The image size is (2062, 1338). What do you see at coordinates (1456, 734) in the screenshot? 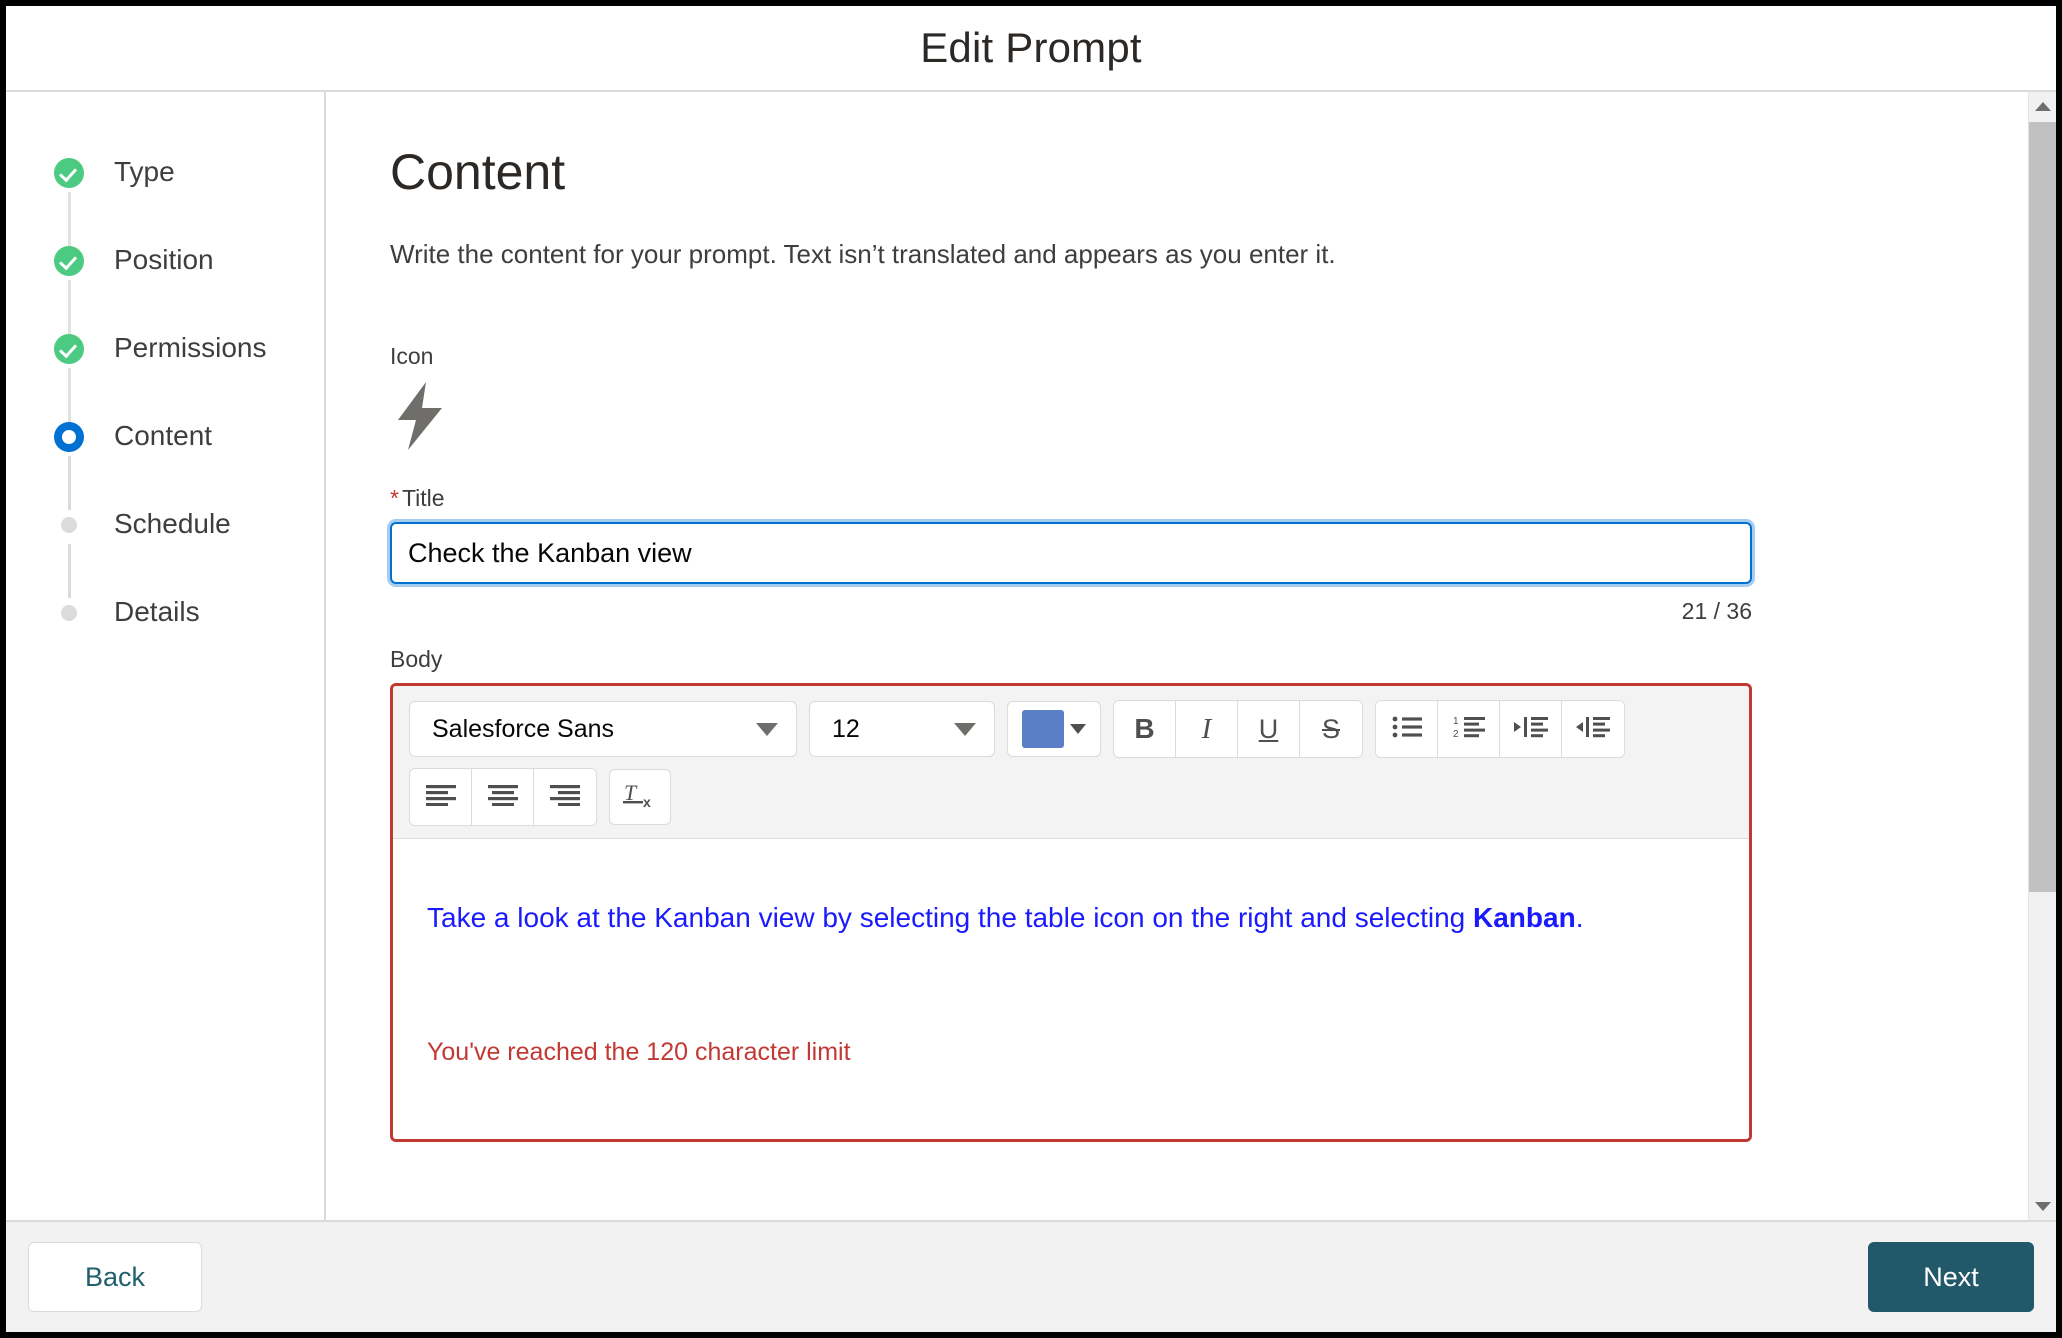
I see `svg-text: 2` at bounding box center [1456, 734].